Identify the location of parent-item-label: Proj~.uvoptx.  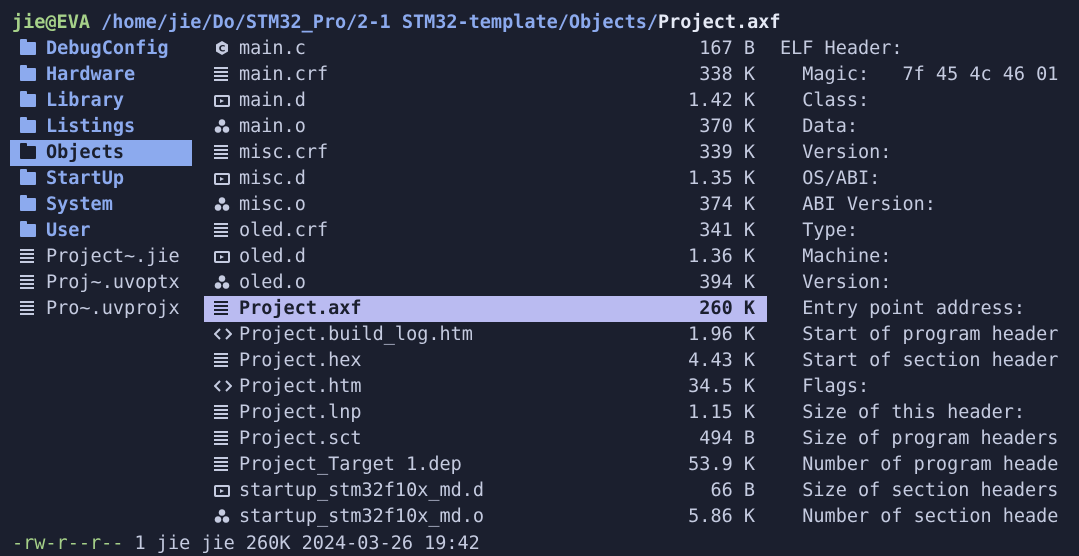
(113, 282).